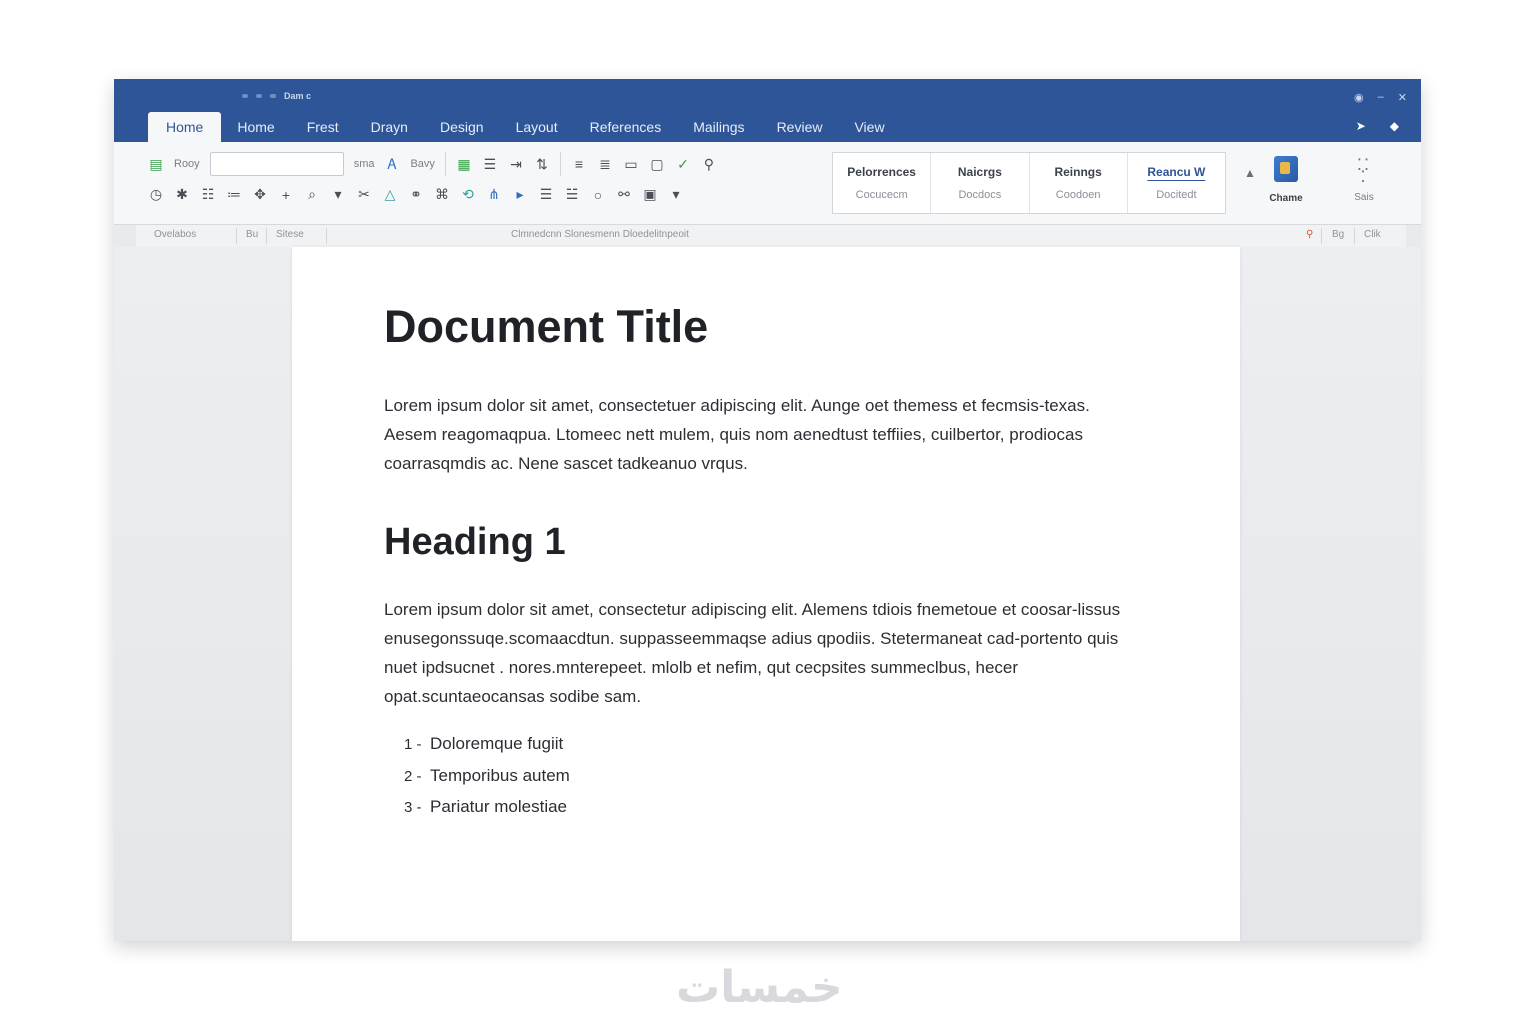  What do you see at coordinates (468, 194) in the screenshot?
I see `refresh-icon: ⟲` at bounding box center [468, 194].